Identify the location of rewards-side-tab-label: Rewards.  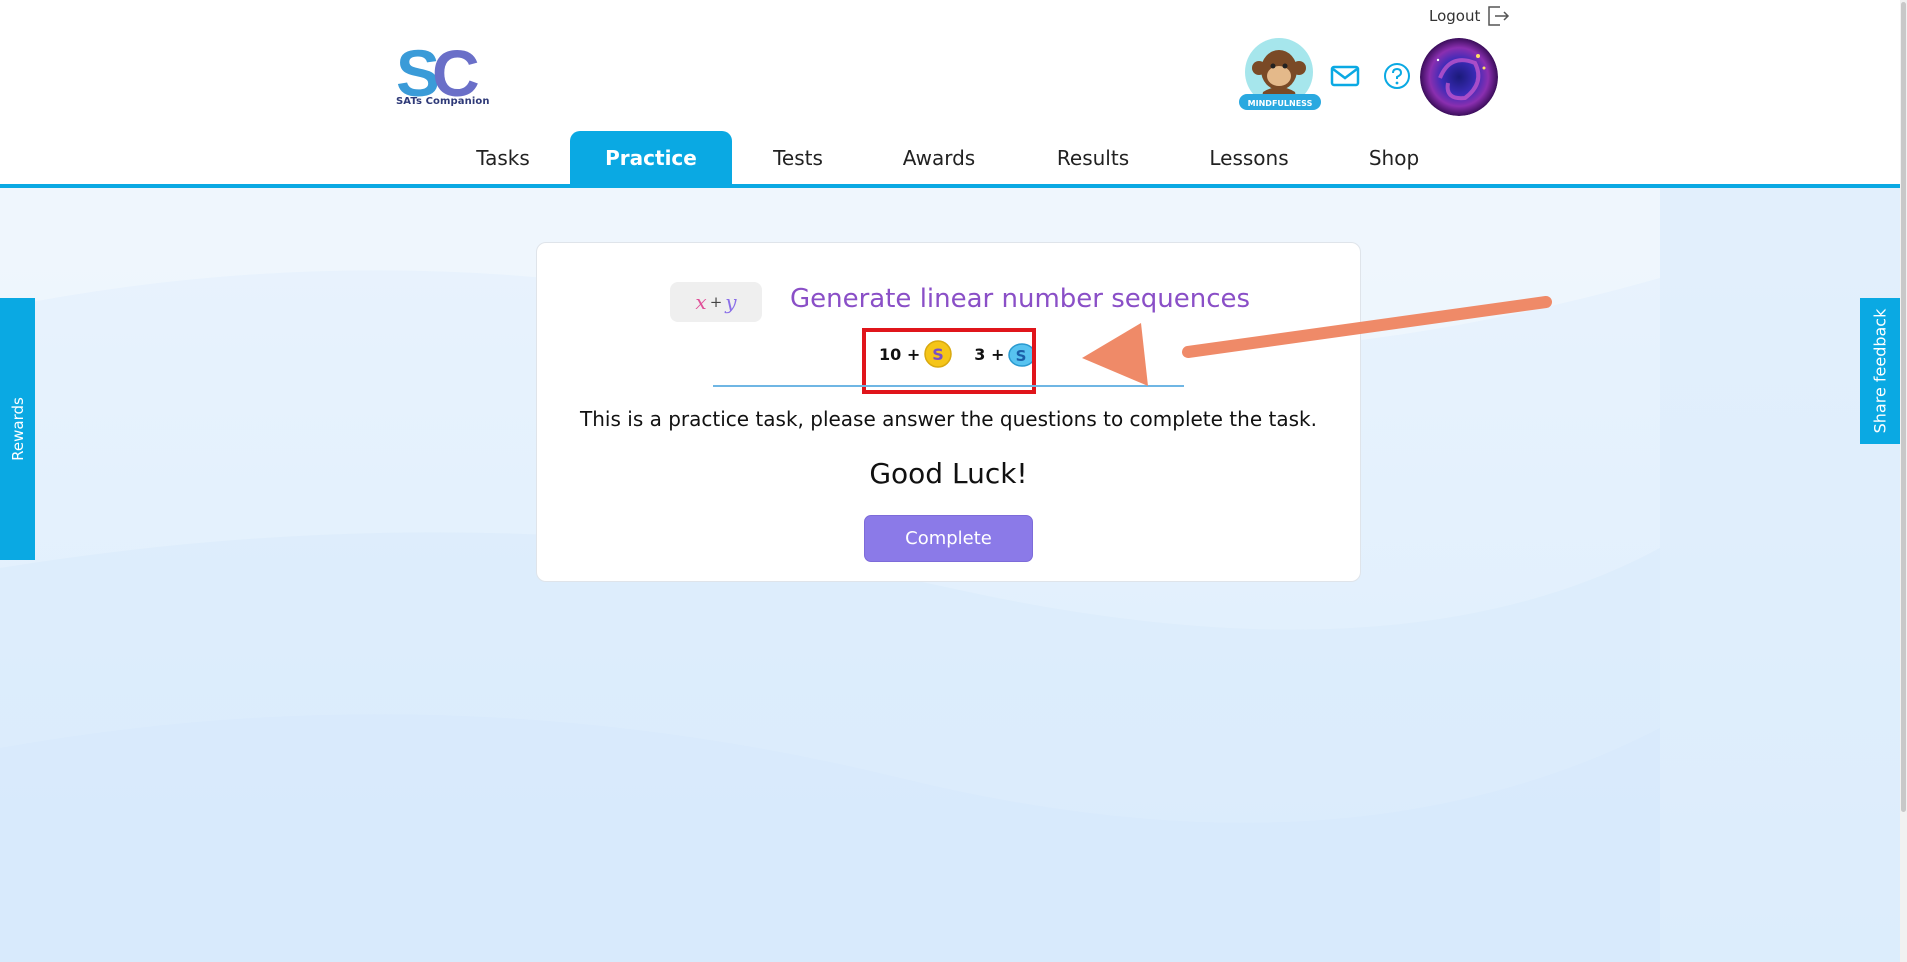
(17, 429).